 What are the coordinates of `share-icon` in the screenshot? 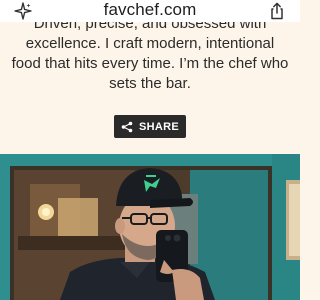 It's located at (277, 11).